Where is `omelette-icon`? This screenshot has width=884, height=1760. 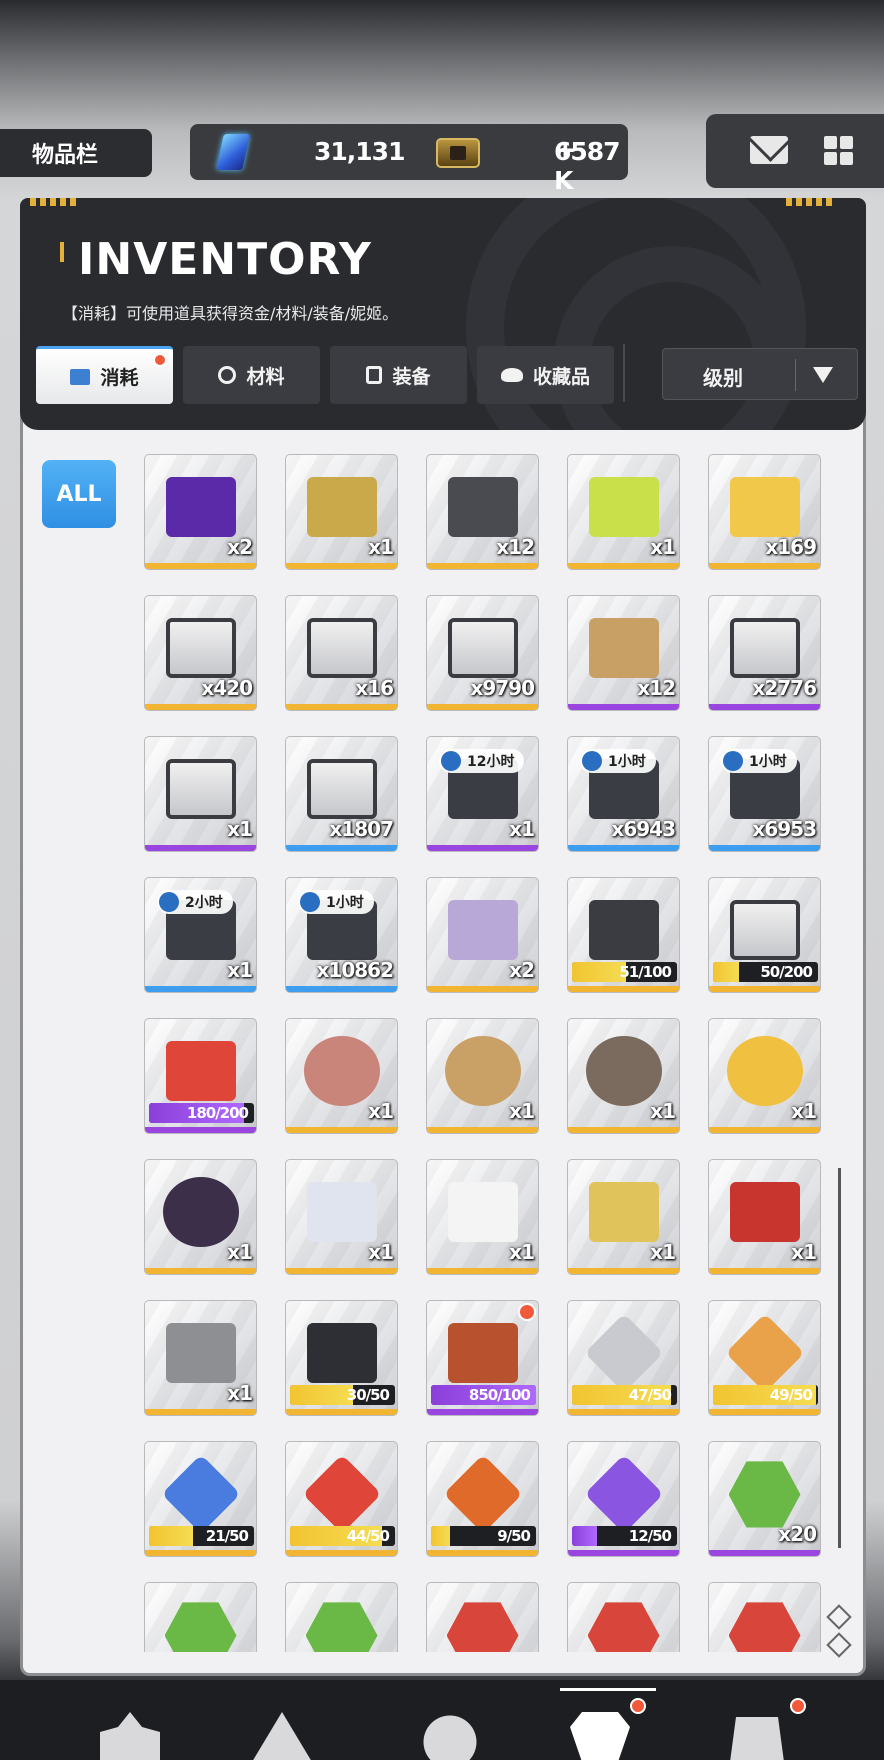
omelette-icon is located at coordinates (764, 1071).